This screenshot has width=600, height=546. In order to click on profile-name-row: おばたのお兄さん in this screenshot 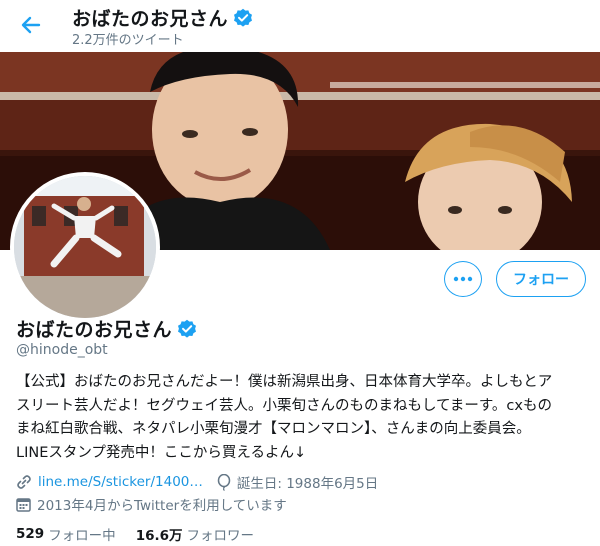, I will do `click(106, 328)`.